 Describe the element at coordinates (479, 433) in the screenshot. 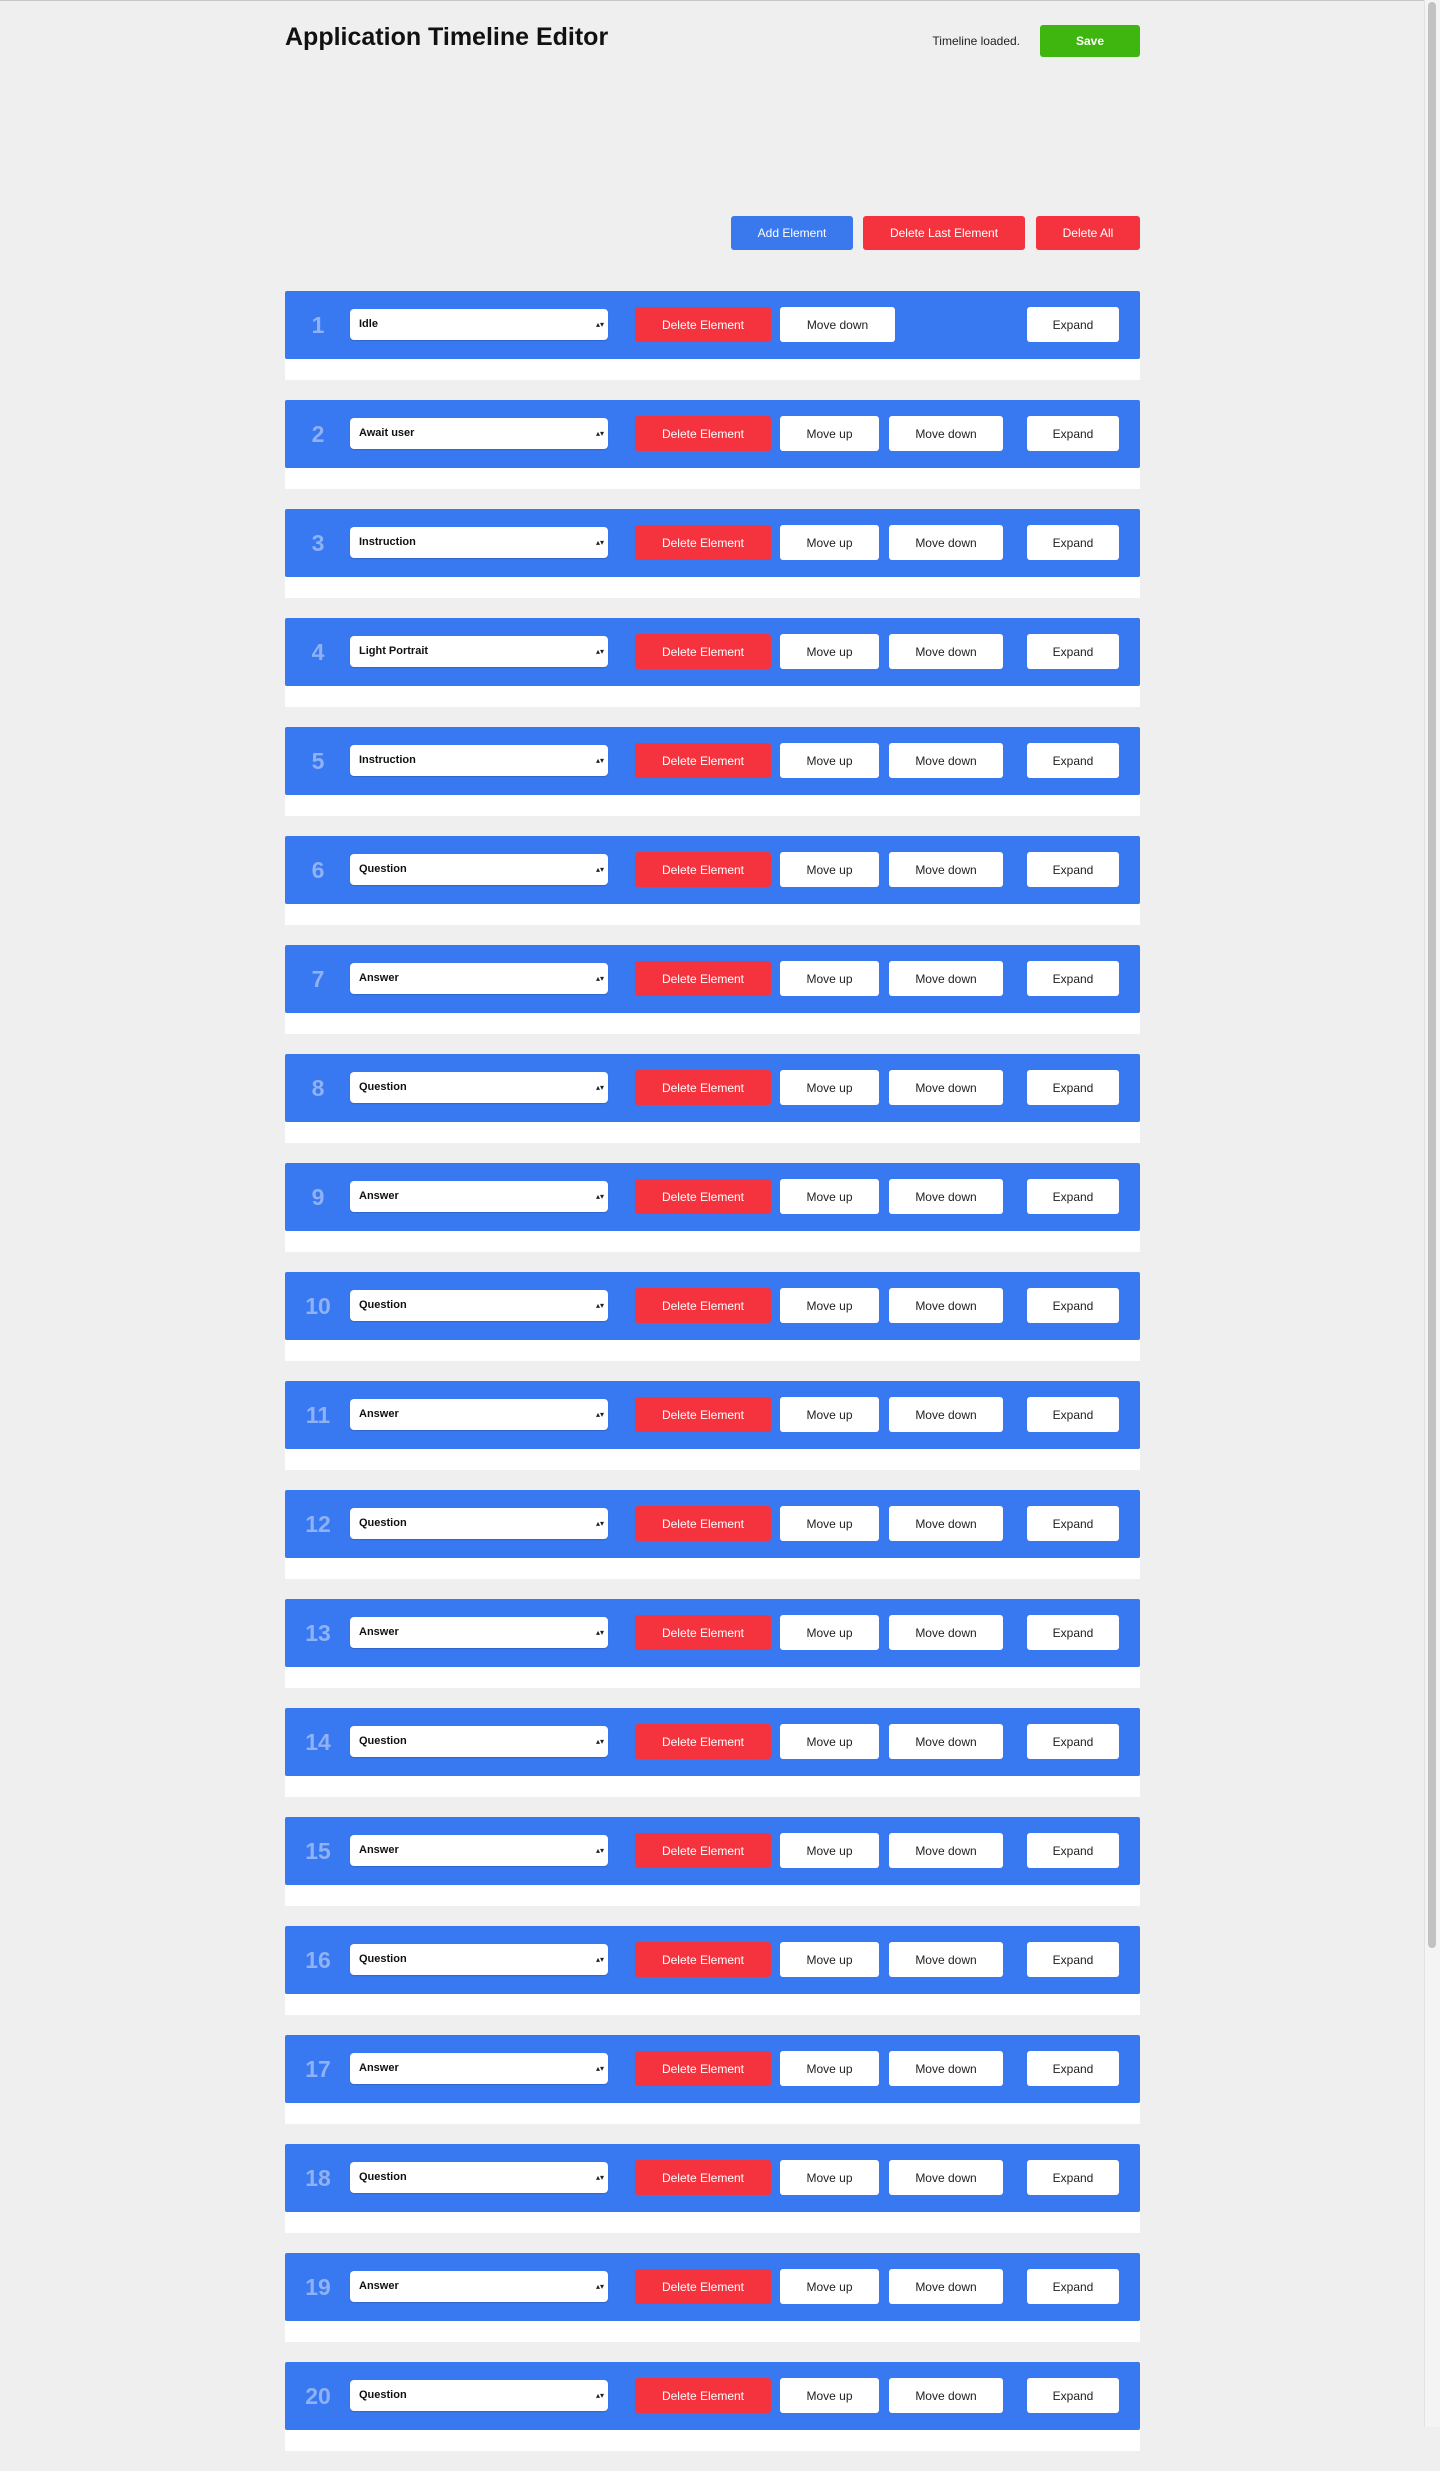

I see `element-type-select: Await user ▴▾` at that location.